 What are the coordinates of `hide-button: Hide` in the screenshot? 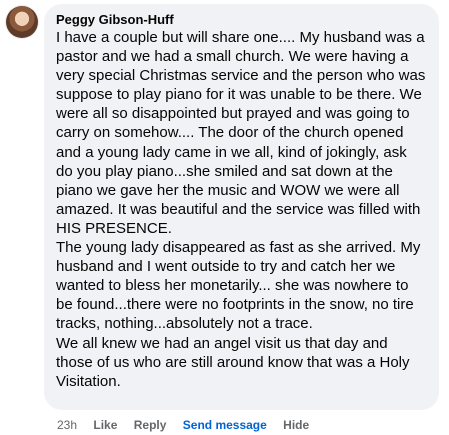 It's located at (296, 425).